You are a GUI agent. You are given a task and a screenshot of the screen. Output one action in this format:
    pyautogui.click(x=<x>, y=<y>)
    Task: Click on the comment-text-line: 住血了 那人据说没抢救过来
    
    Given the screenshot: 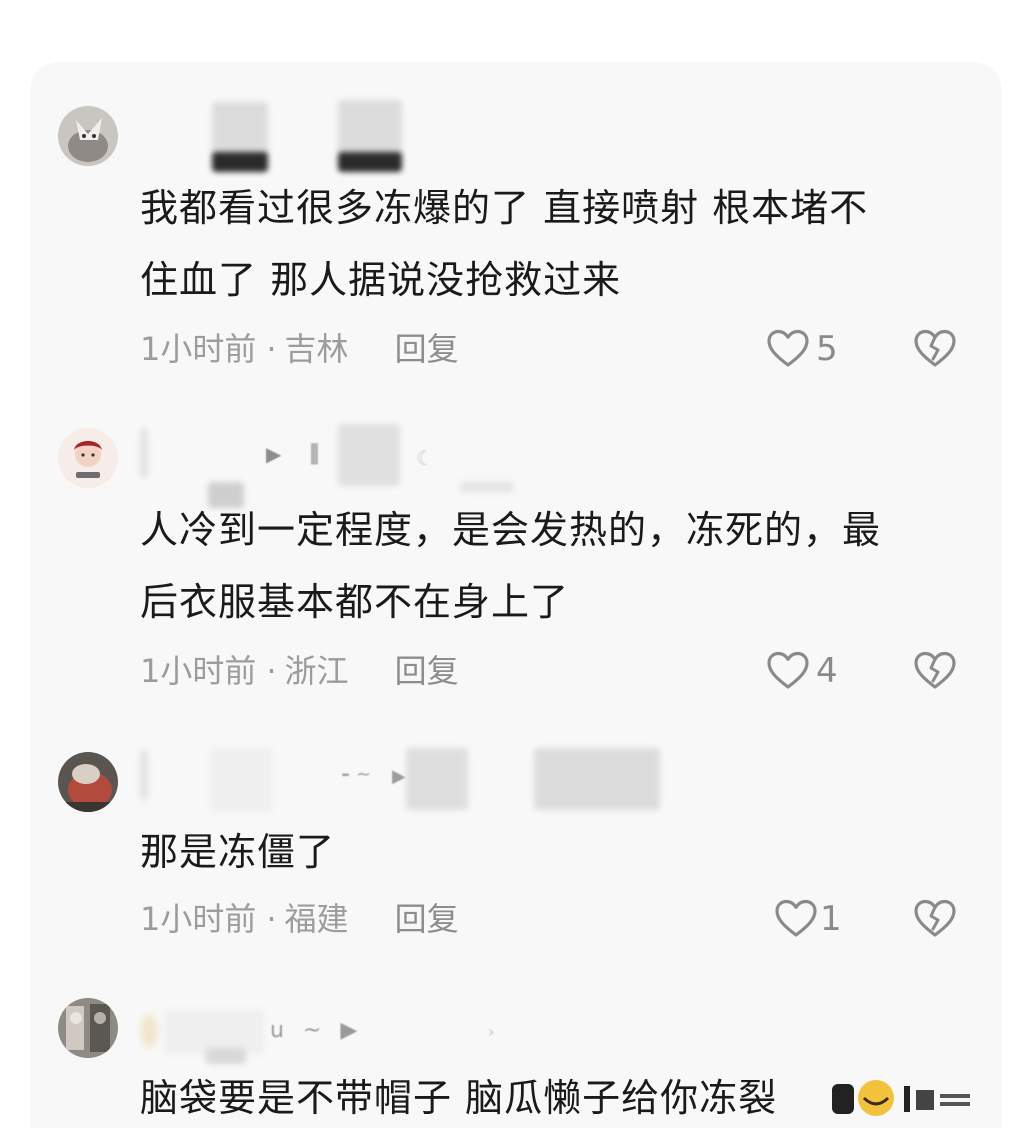 What is the action you would take?
    pyautogui.click(x=381, y=280)
    